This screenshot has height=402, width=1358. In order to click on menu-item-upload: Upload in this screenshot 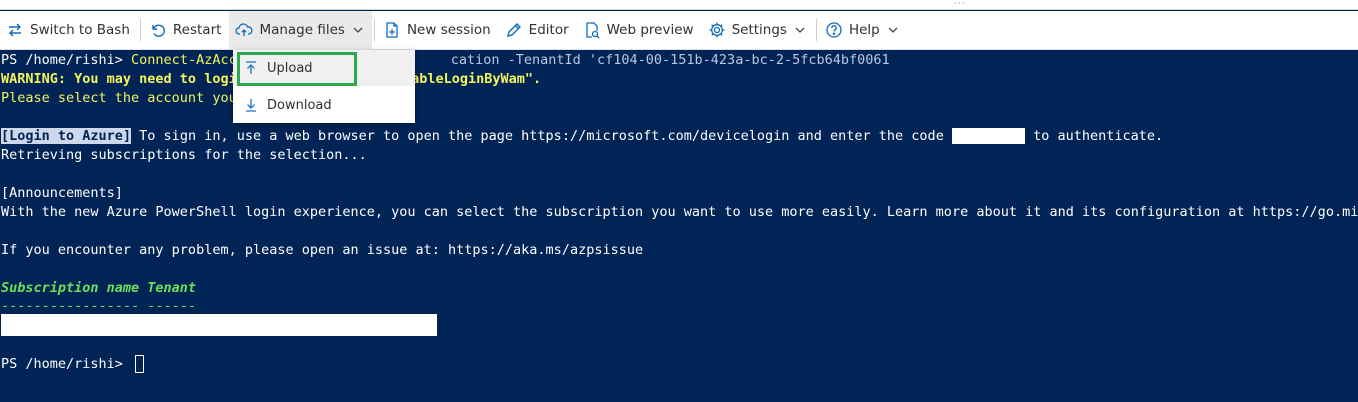, I will do `click(324, 68)`.